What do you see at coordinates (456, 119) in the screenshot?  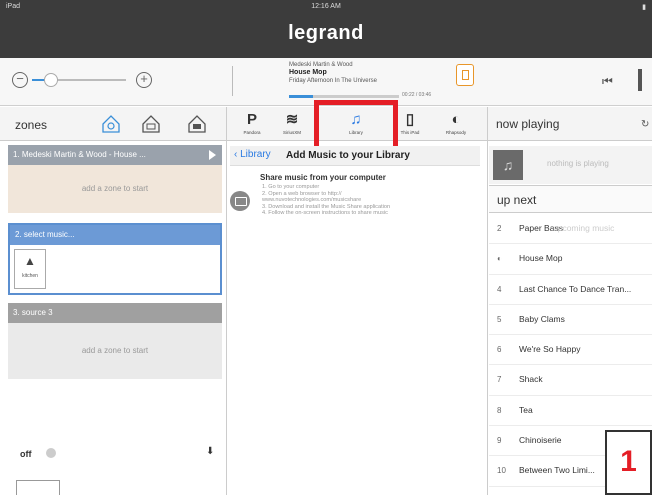 I see `rhapsody-icon: ◐` at bounding box center [456, 119].